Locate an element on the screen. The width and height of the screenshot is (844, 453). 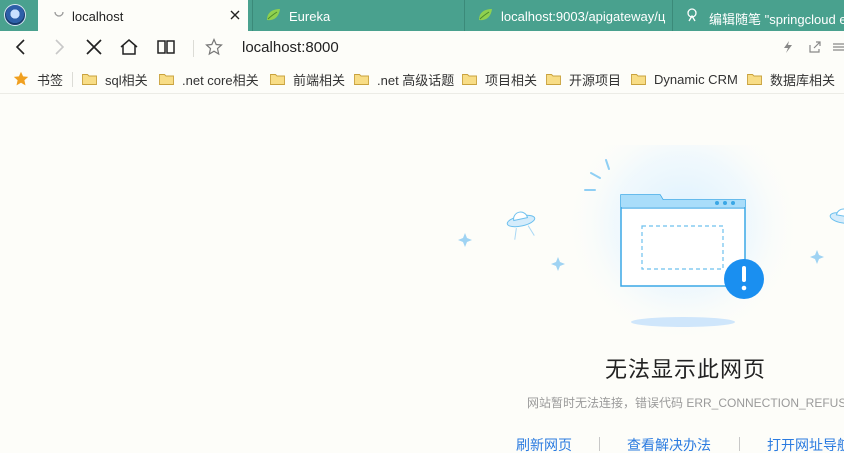
home-button is located at coordinates (129, 47).